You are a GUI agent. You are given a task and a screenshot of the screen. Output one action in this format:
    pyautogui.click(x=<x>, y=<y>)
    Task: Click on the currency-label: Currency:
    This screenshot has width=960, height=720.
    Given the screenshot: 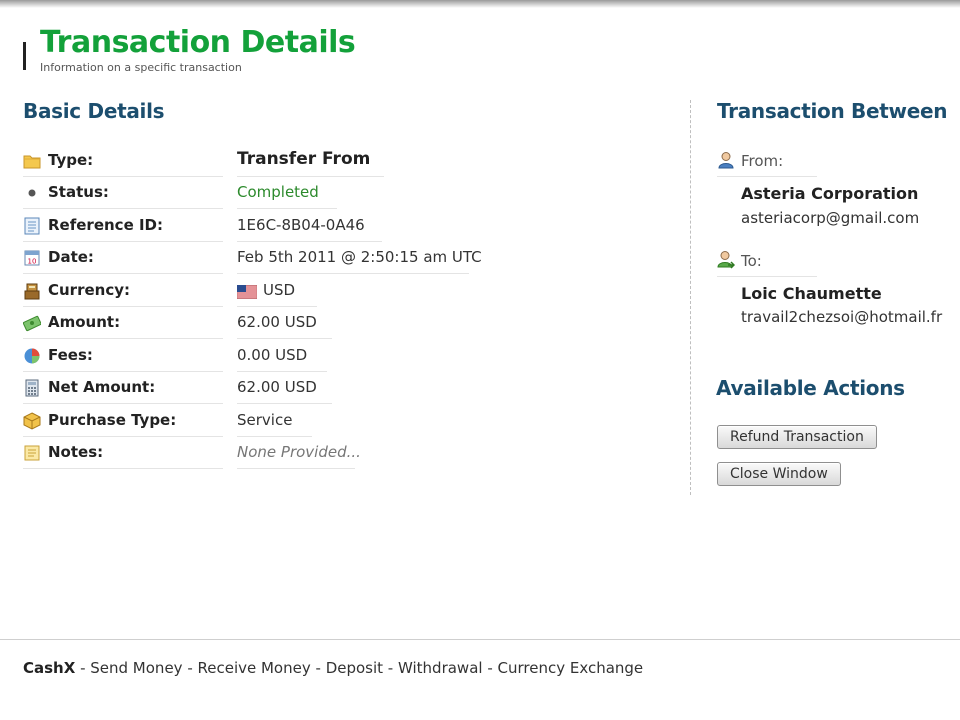 What is the action you would take?
    pyautogui.click(x=89, y=290)
    